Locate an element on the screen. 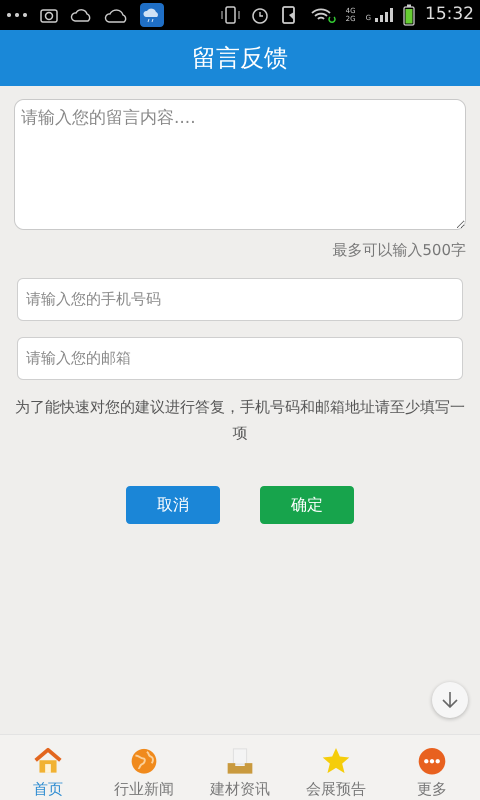 The height and width of the screenshot is (800, 480). scroll-down-button is located at coordinates (450, 700).